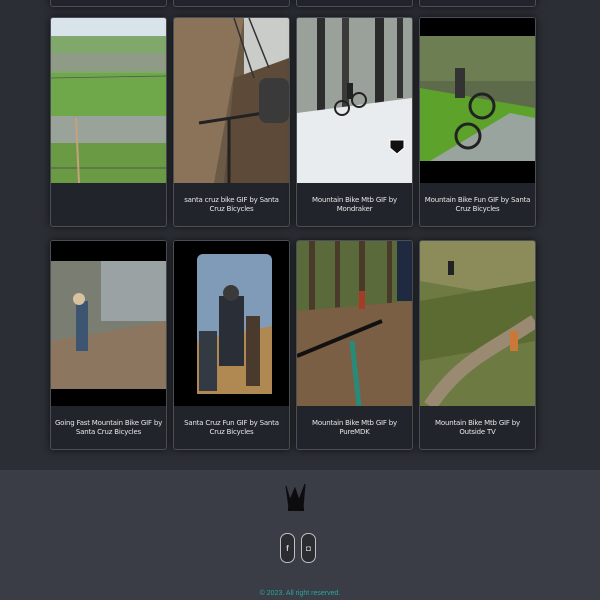 The image size is (600, 600). I want to click on instagram-button: ◘, so click(308, 548).